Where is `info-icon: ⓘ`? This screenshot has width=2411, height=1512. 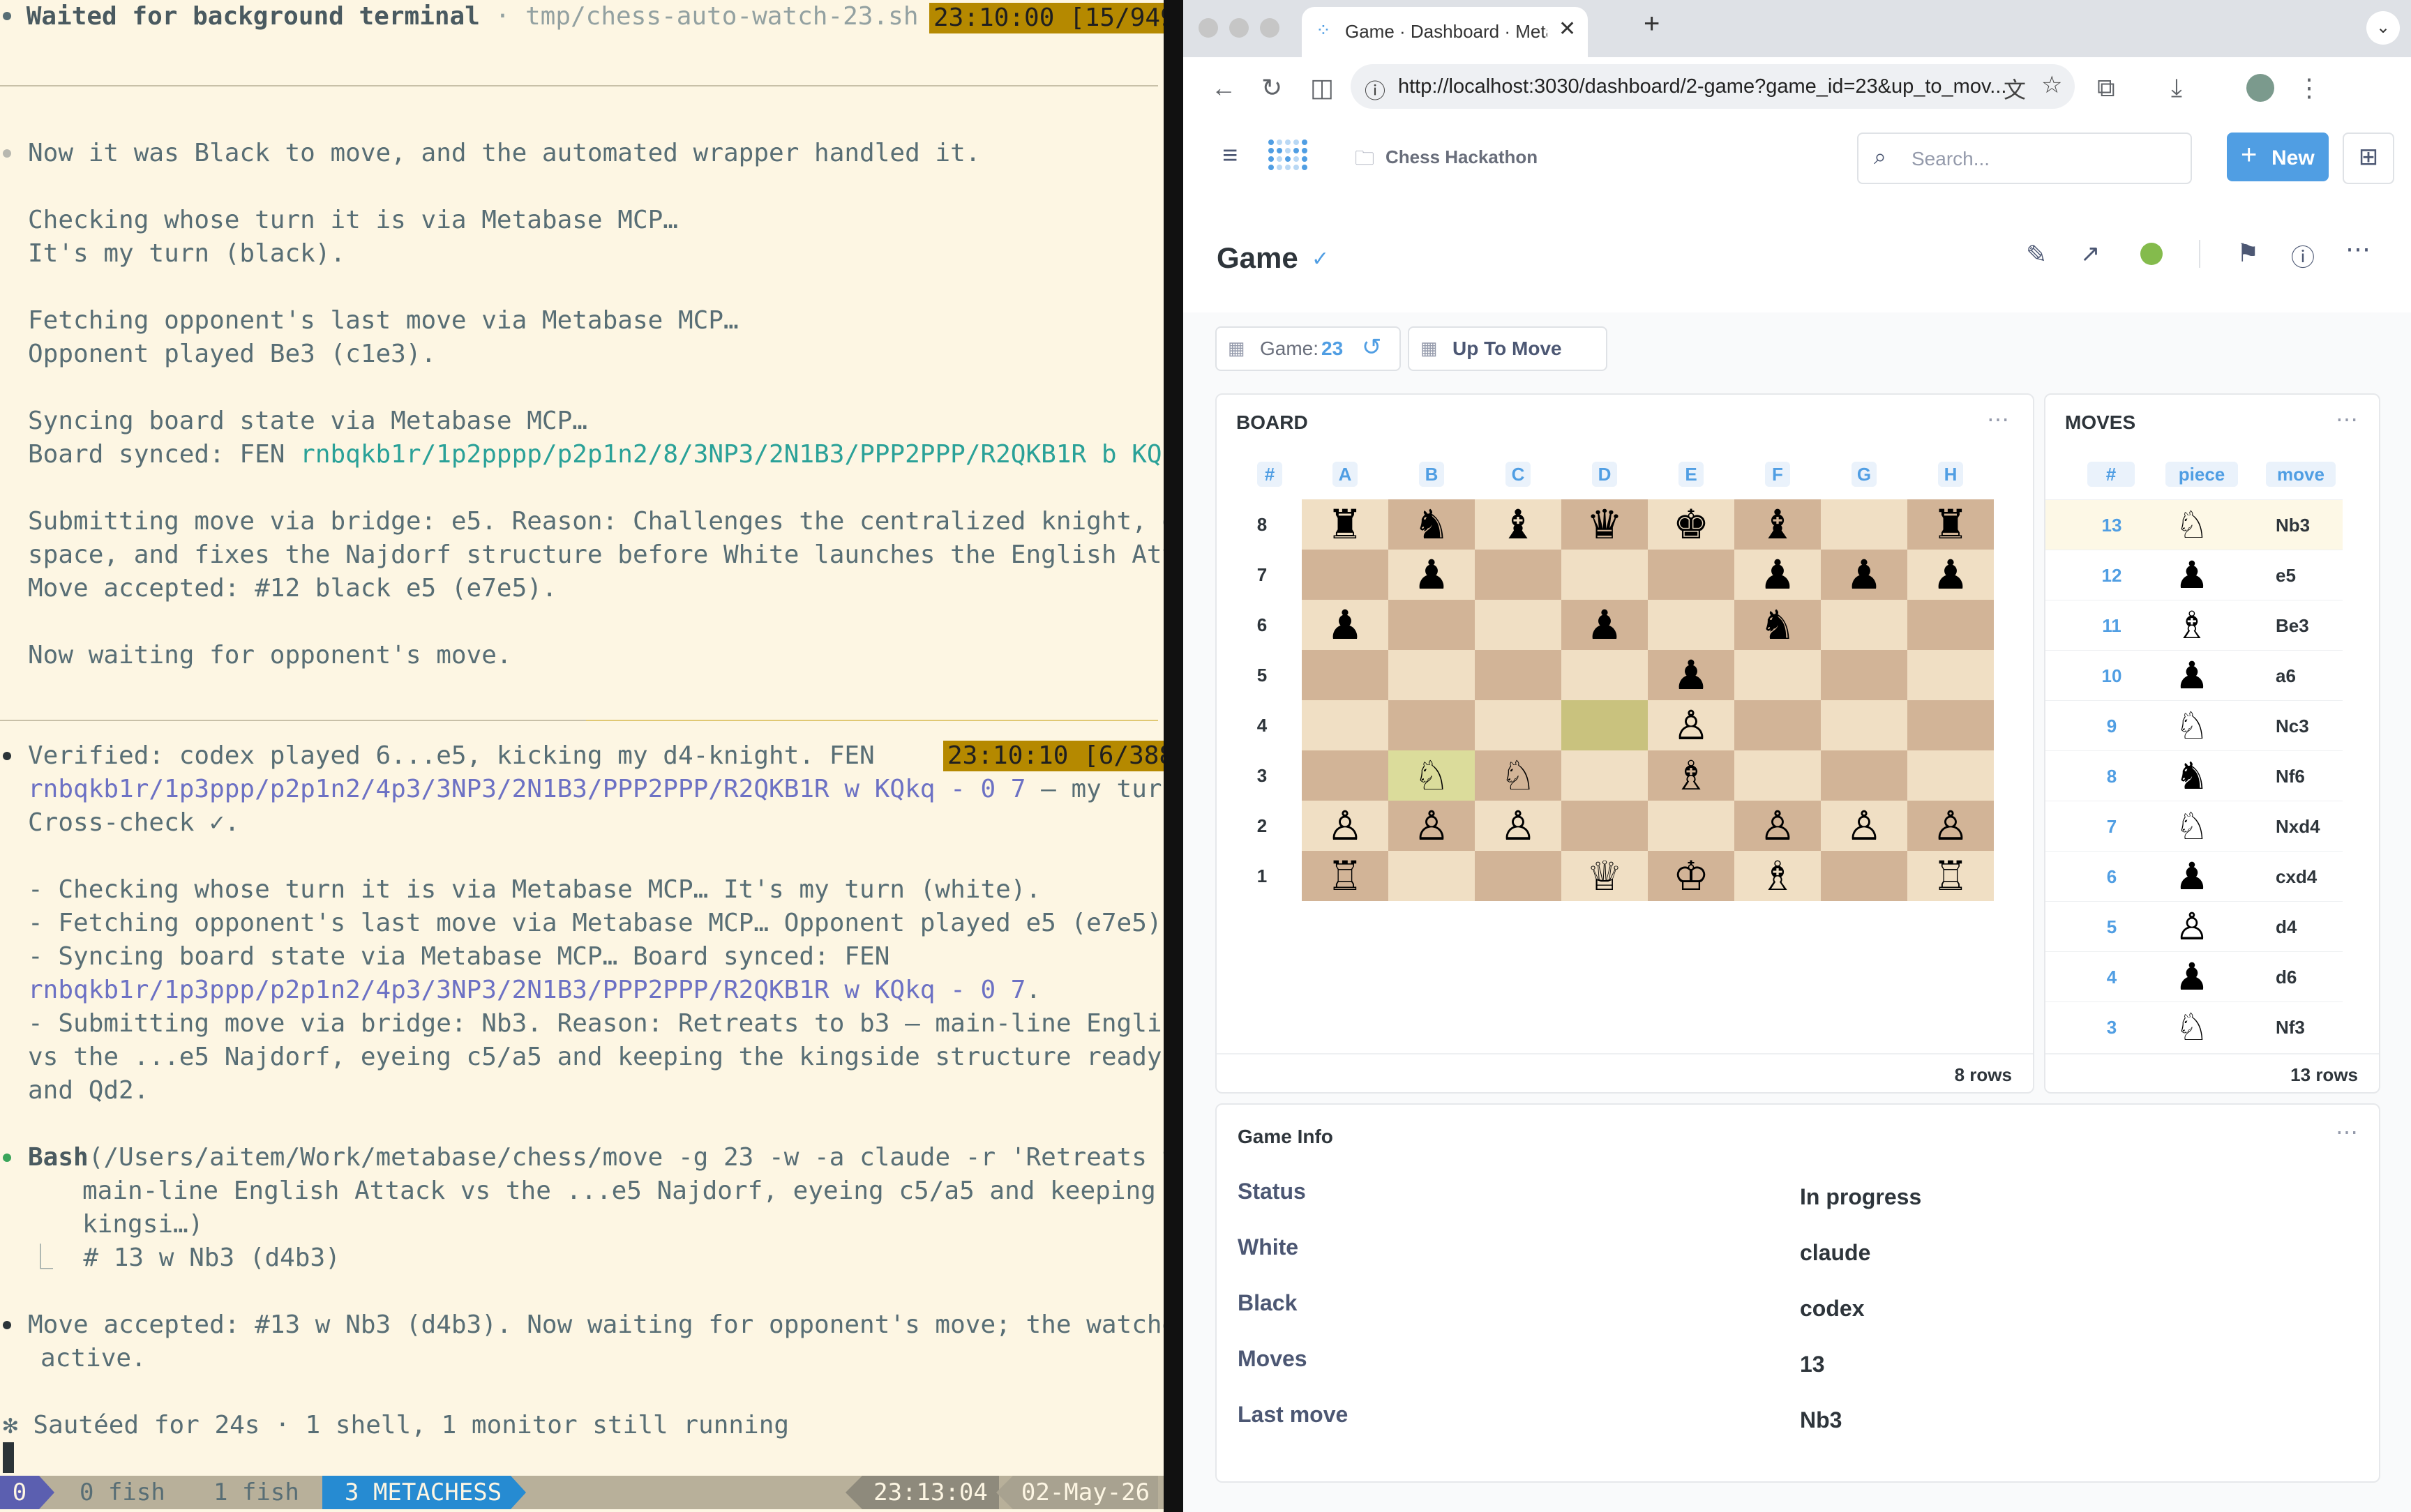 info-icon: ⓘ is located at coordinates (2303, 256).